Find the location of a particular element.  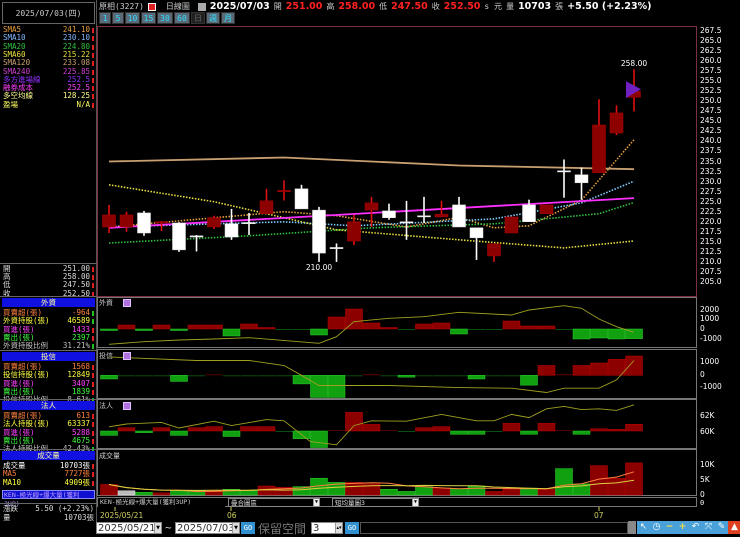

ma-select-value: 短均量圖3 is located at coordinates (350, 503).